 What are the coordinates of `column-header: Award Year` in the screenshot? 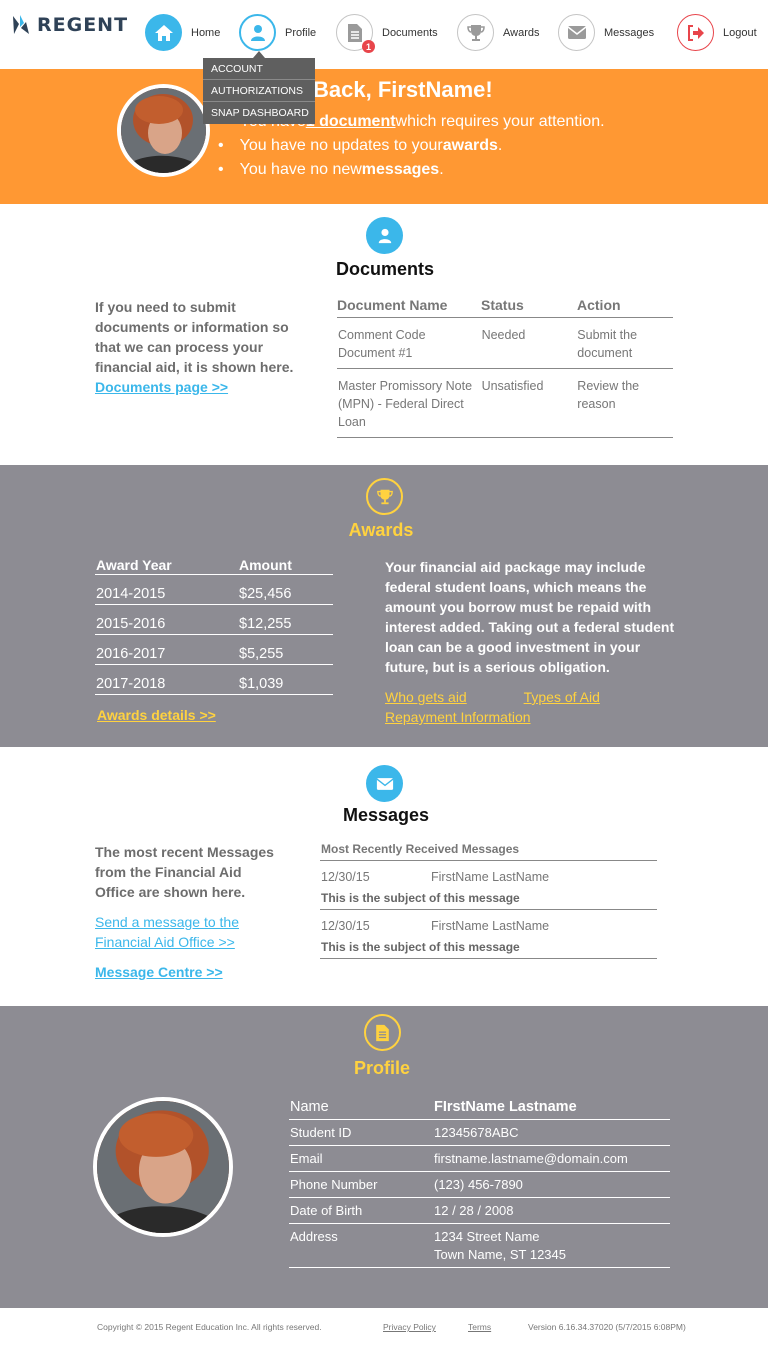 It's located at (134, 565).